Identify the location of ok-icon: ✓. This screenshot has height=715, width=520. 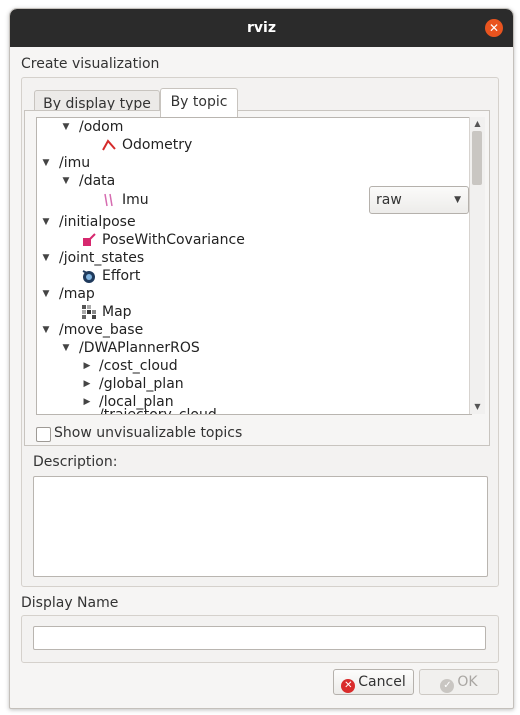
(447, 686).